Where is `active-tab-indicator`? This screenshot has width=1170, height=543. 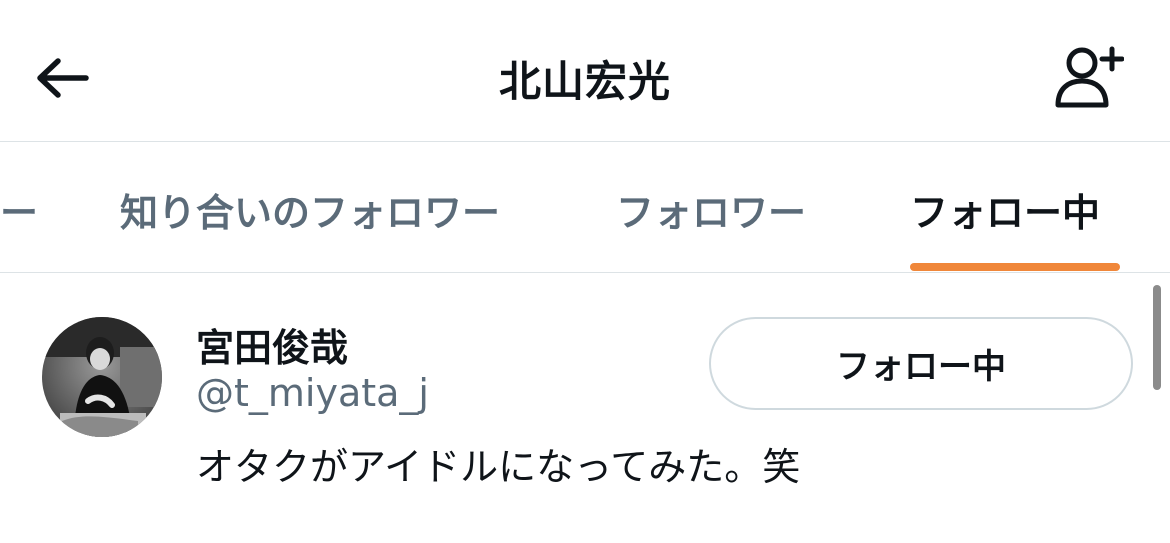
active-tab-indicator is located at coordinates (1015, 267).